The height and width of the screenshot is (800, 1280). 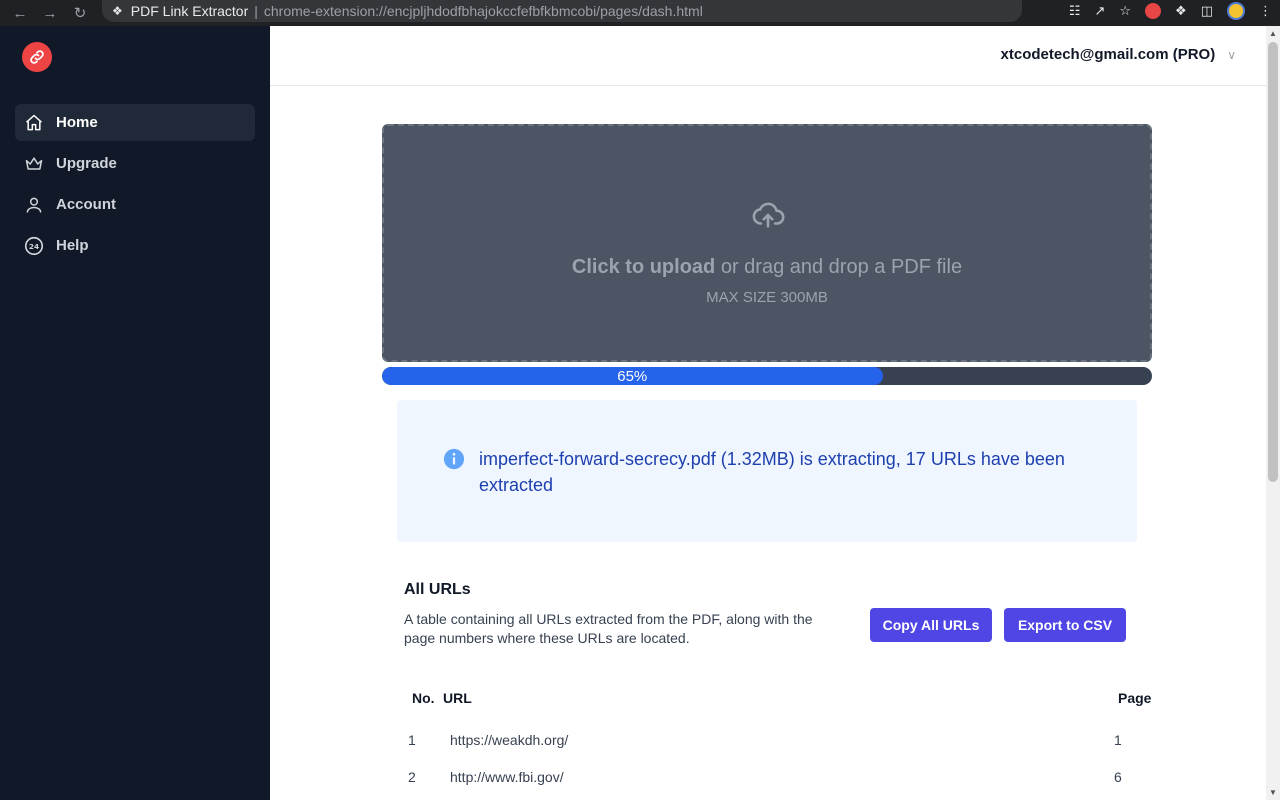 What do you see at coordinates (457, 698) in the screenshot?
I see `column-header-url: URL` at bounding box center [457, 698].